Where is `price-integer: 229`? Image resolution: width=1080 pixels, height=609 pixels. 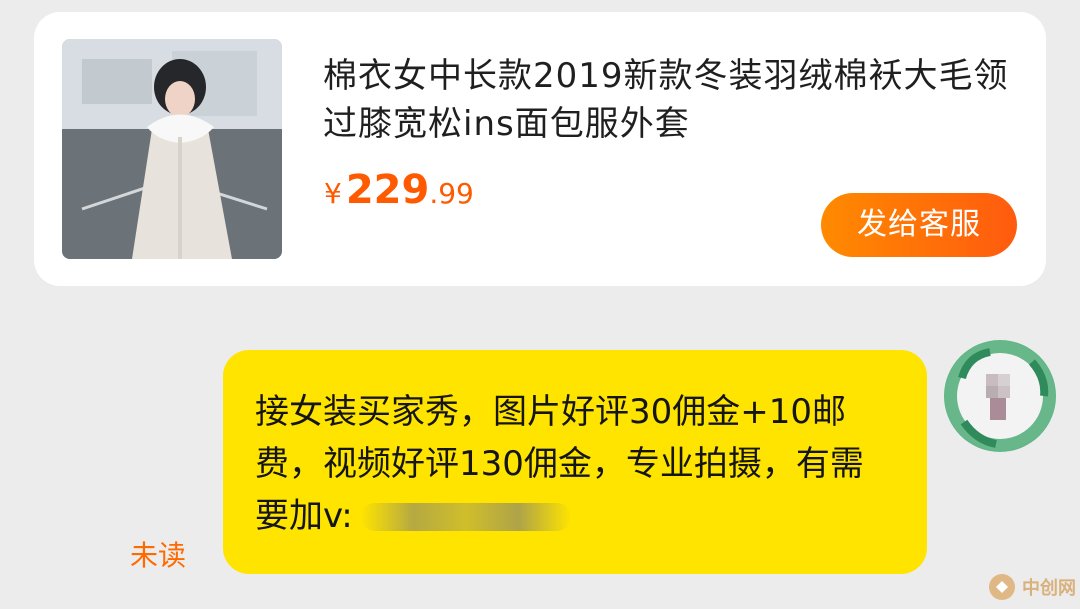 price-integer: 229 is located at coordinates (387, 190).